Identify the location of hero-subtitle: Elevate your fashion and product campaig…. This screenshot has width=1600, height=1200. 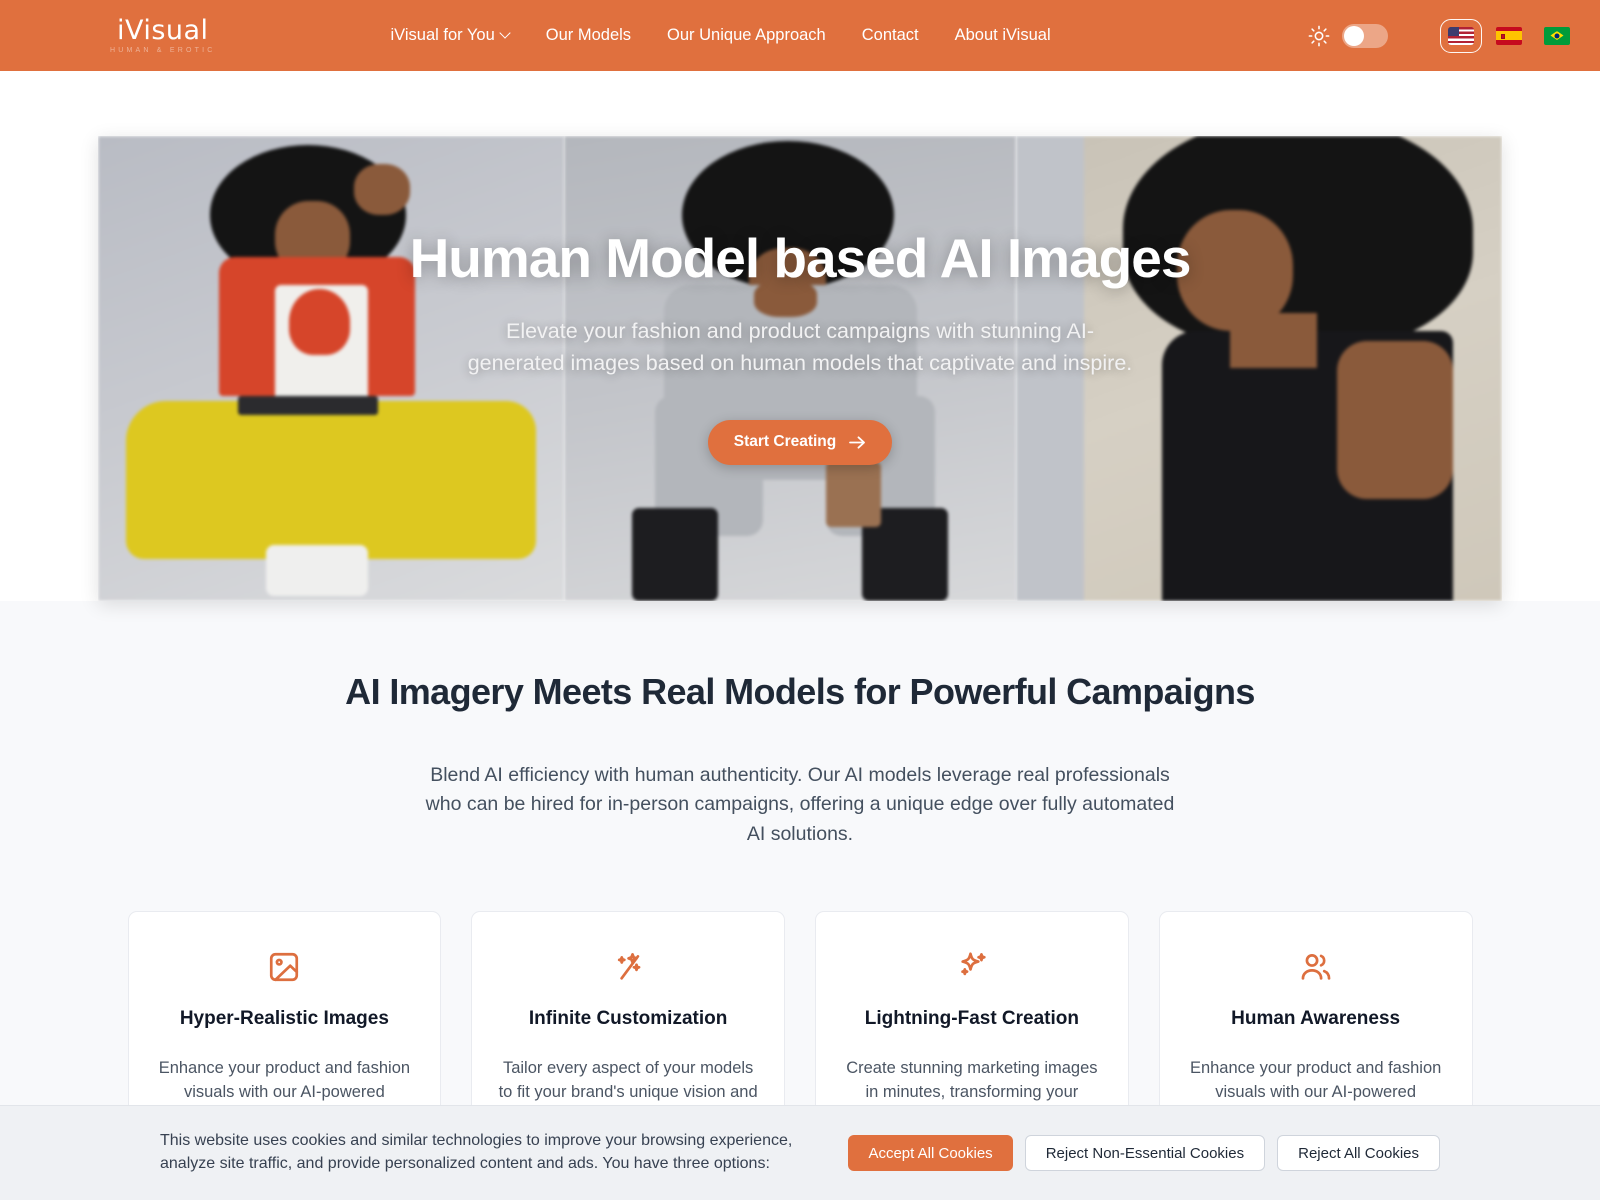
(800, 347).